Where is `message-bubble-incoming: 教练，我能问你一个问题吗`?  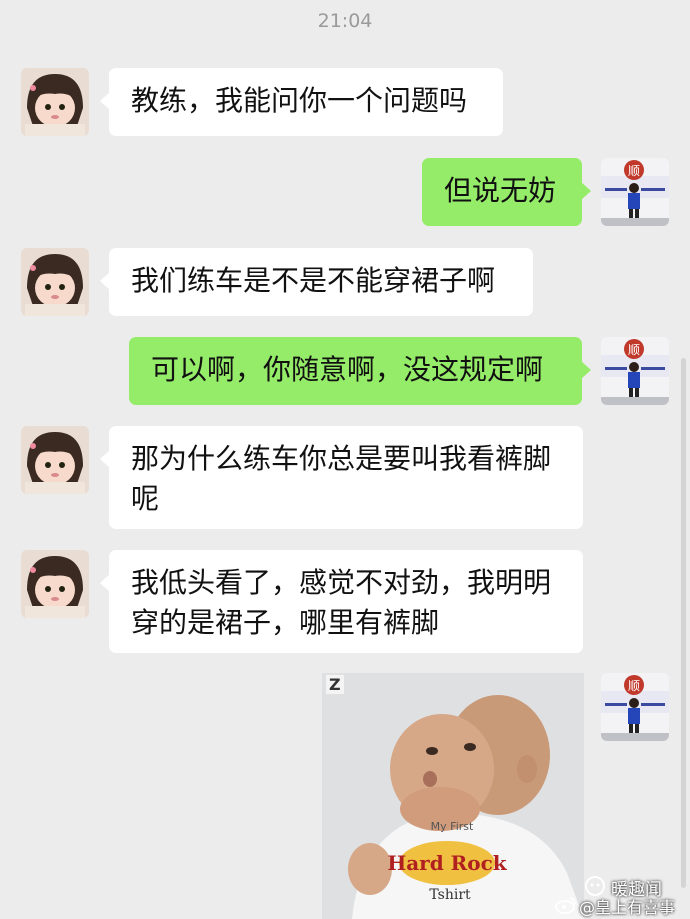 message-bubble-incoming: 教练，我能问你一个问题吗 is located at coordinates (301, 102).